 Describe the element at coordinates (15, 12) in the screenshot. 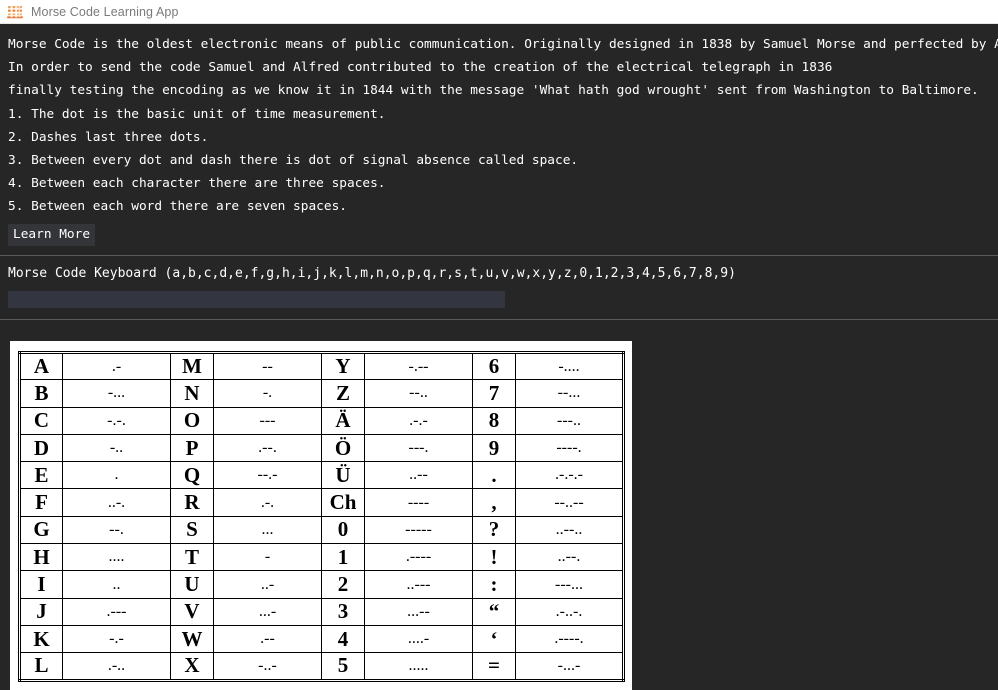

I see `abacus-icon` at that location.